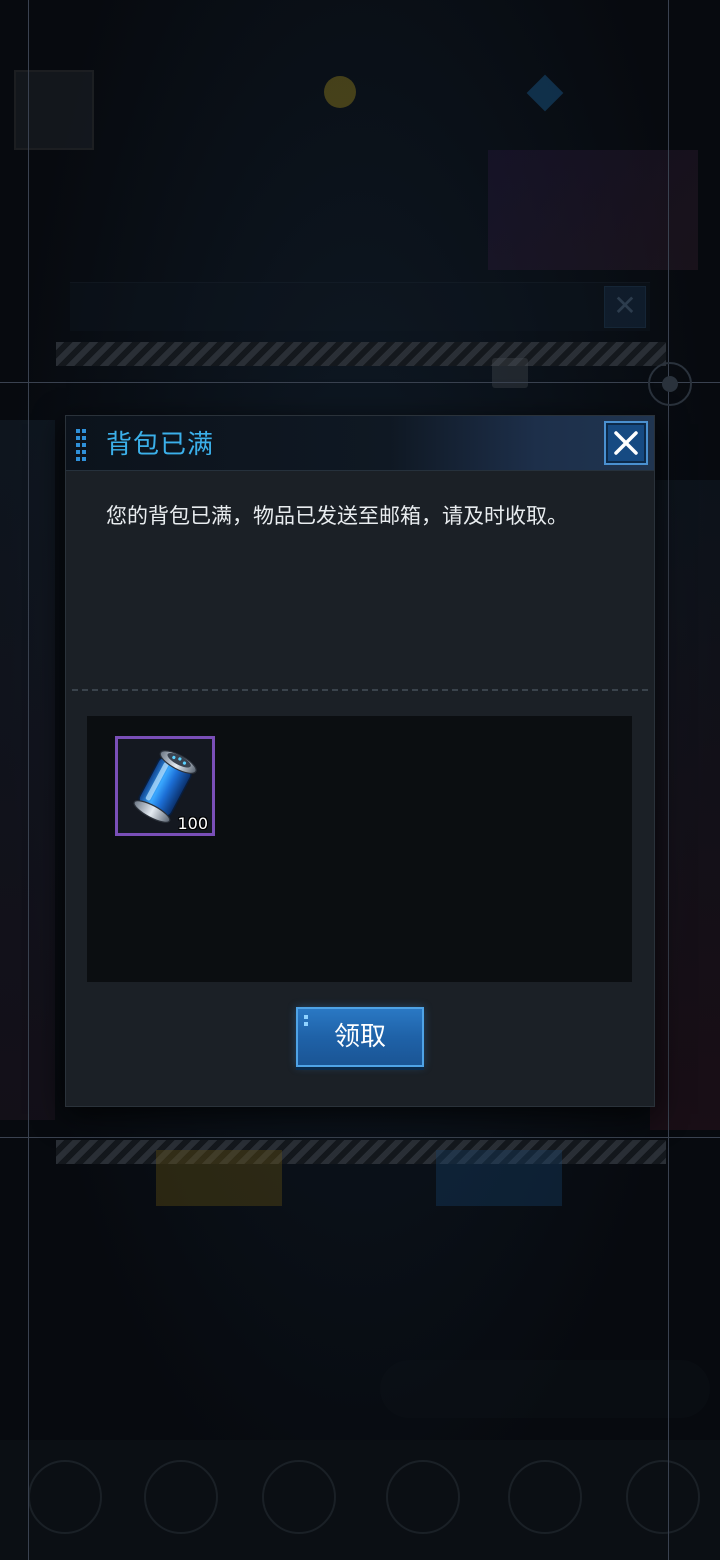  Describe the element at coordinates (360, 306) in the screenshot. I see `mail-window-header` at that location.